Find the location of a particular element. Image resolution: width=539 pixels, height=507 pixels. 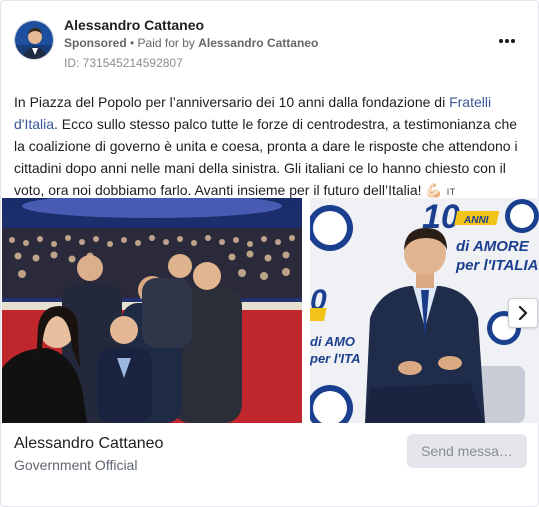

footer-page-name: Alessandro Cattaneo is located at coordinates (88, 444).